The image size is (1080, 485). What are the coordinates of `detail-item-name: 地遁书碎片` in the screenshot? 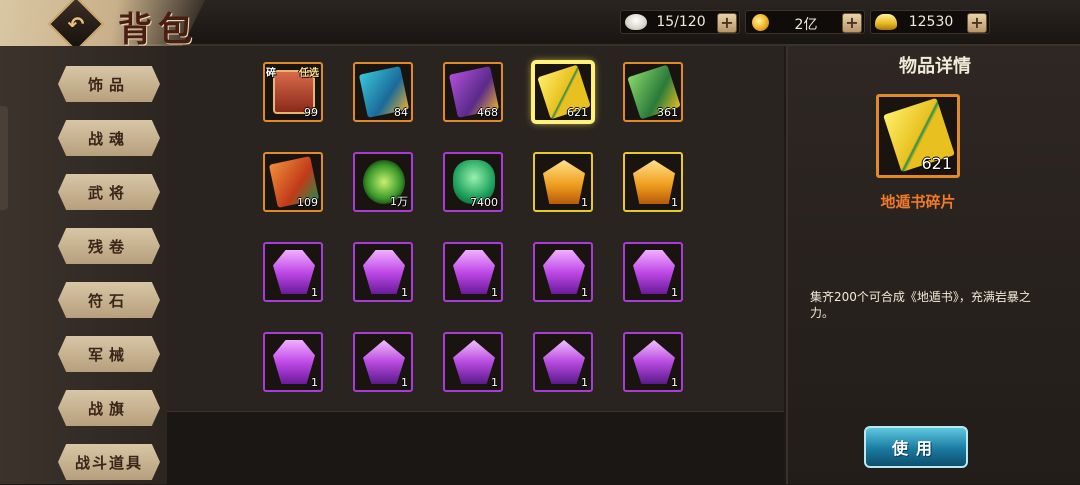 It's located at (918, 202).